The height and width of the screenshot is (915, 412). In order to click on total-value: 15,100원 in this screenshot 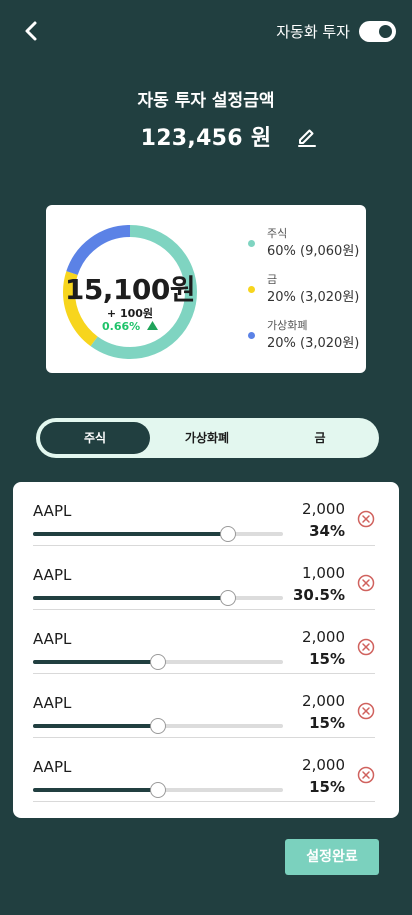, I will do `click(130, 289)`.